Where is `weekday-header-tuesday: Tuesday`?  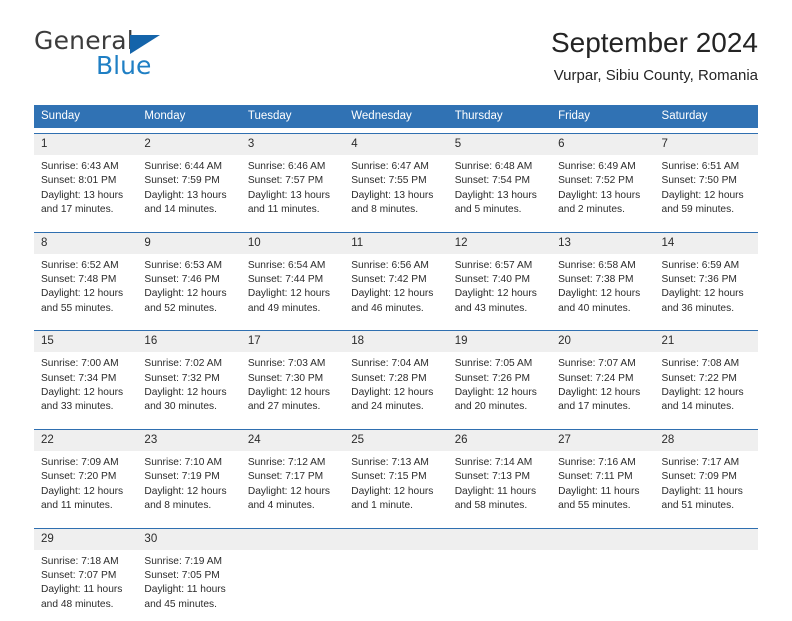
weekday-header-tuesday: Tuesday is located at coordinates (292, 116).